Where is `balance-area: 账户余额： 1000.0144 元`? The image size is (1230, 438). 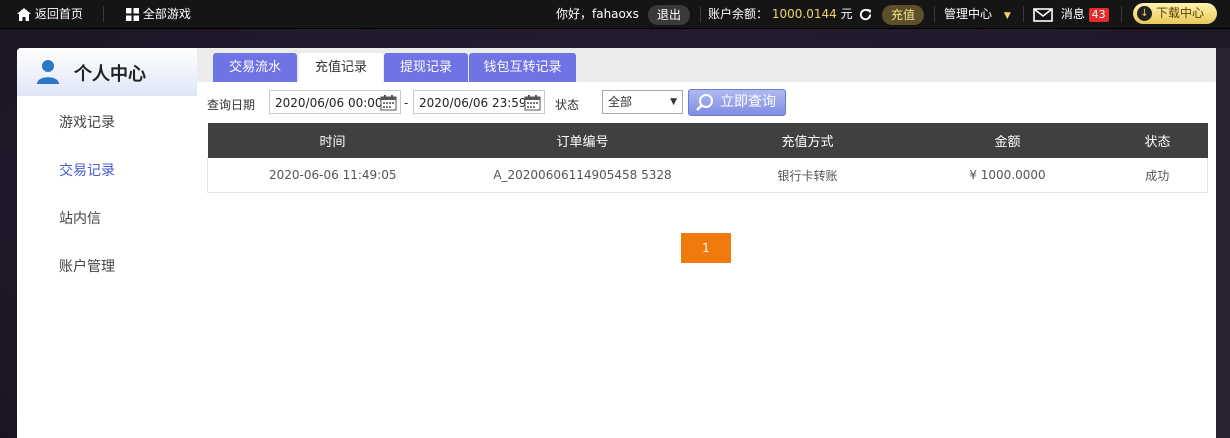 balance-area: 账户余额： 1000.0144 元 is located at coordinates (780, 14).